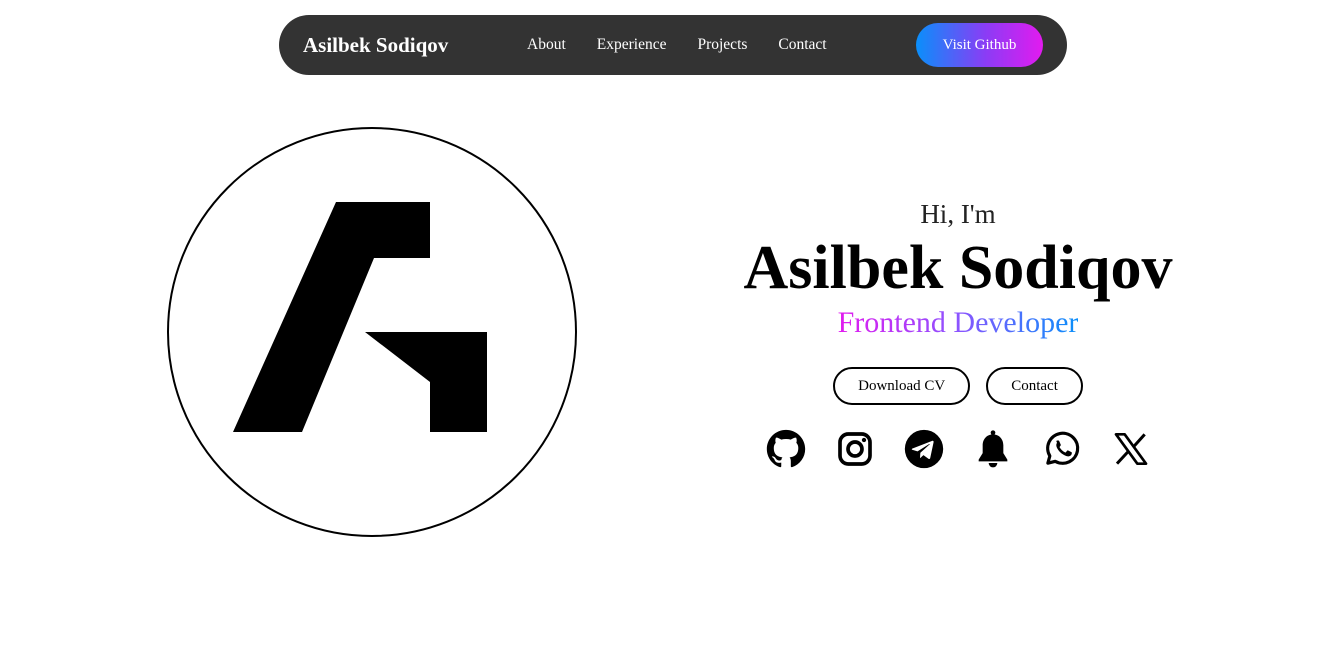 This screenshot has width=1340, height=647. What do you see at coordinates (993, 449) in the screenshot?
I see `bell-icon` at bounding box center [993, 449].